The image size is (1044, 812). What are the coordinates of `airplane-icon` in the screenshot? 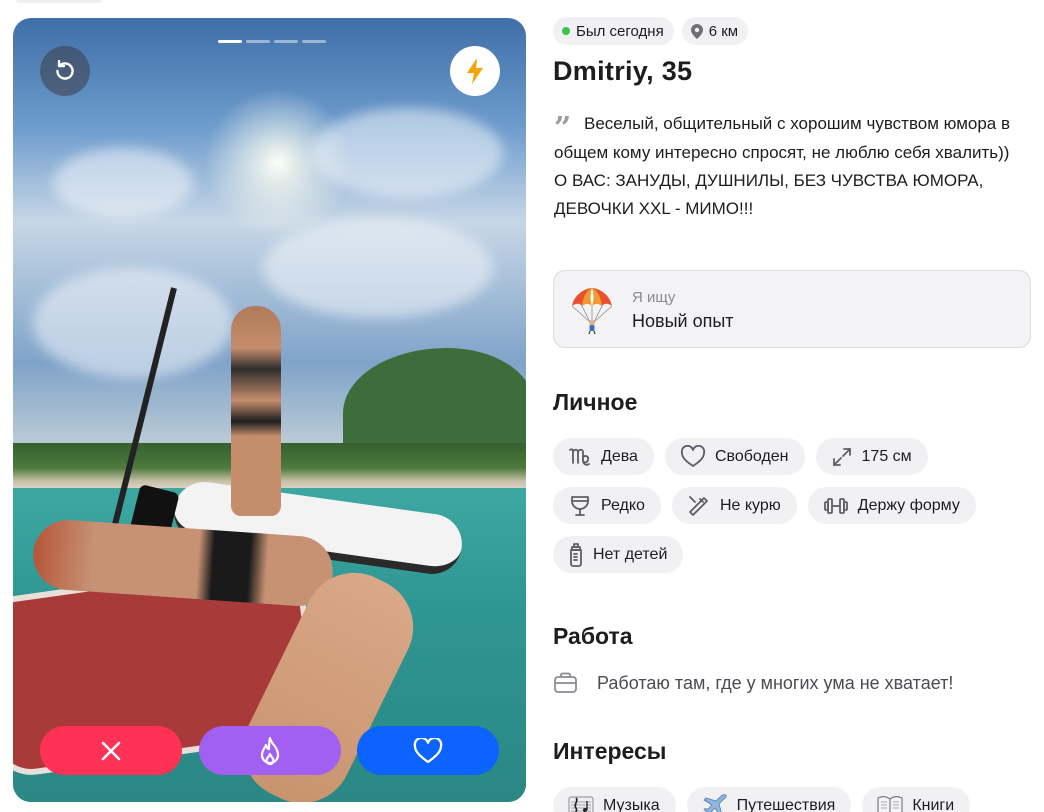 It's located at (714, 802).